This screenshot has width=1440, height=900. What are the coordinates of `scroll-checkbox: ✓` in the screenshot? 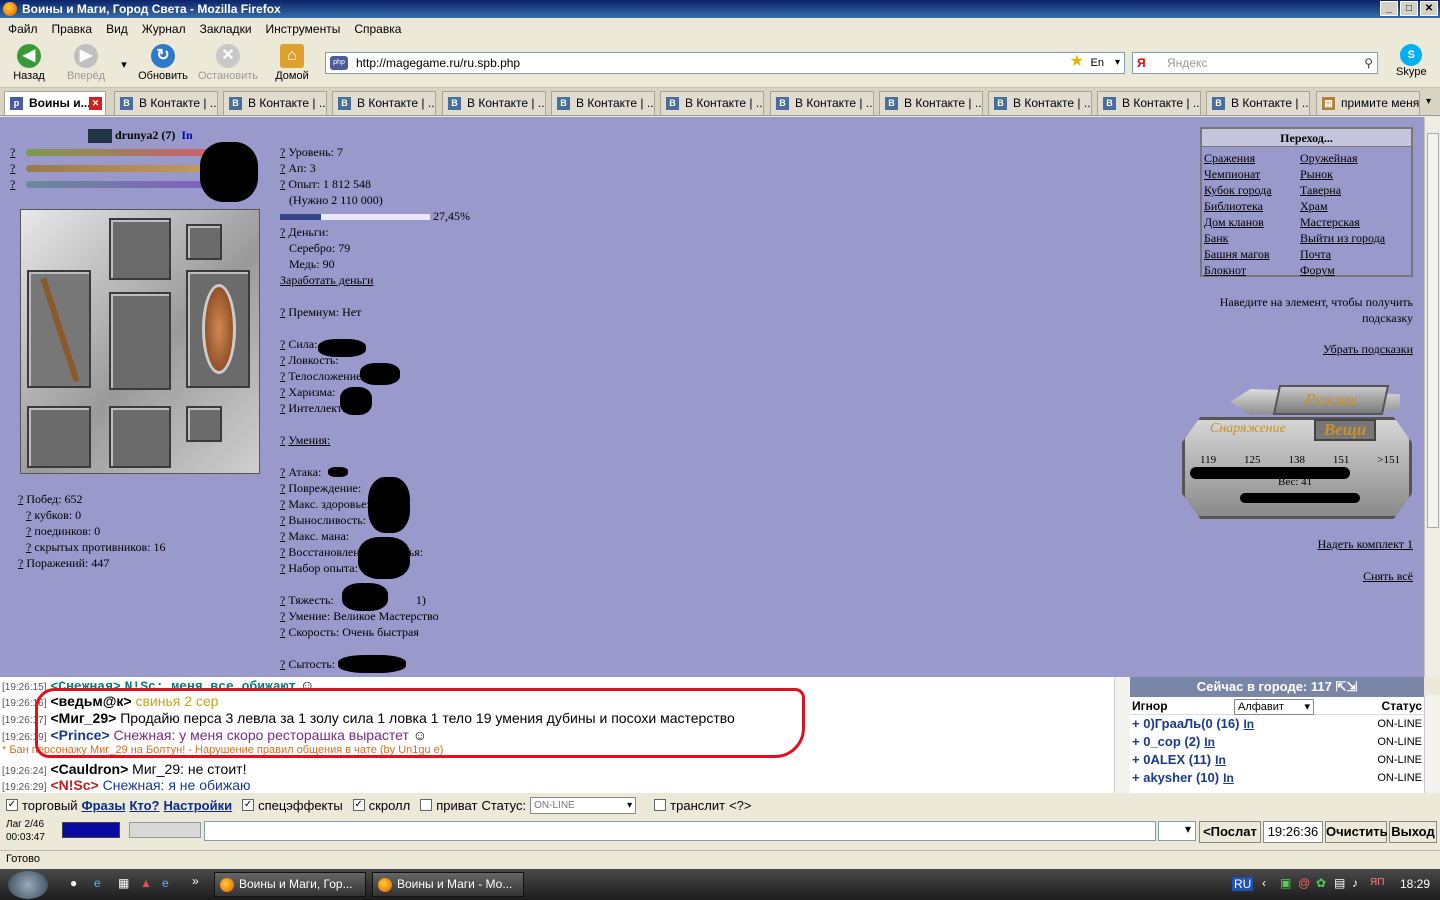 It's located at (358, 805).